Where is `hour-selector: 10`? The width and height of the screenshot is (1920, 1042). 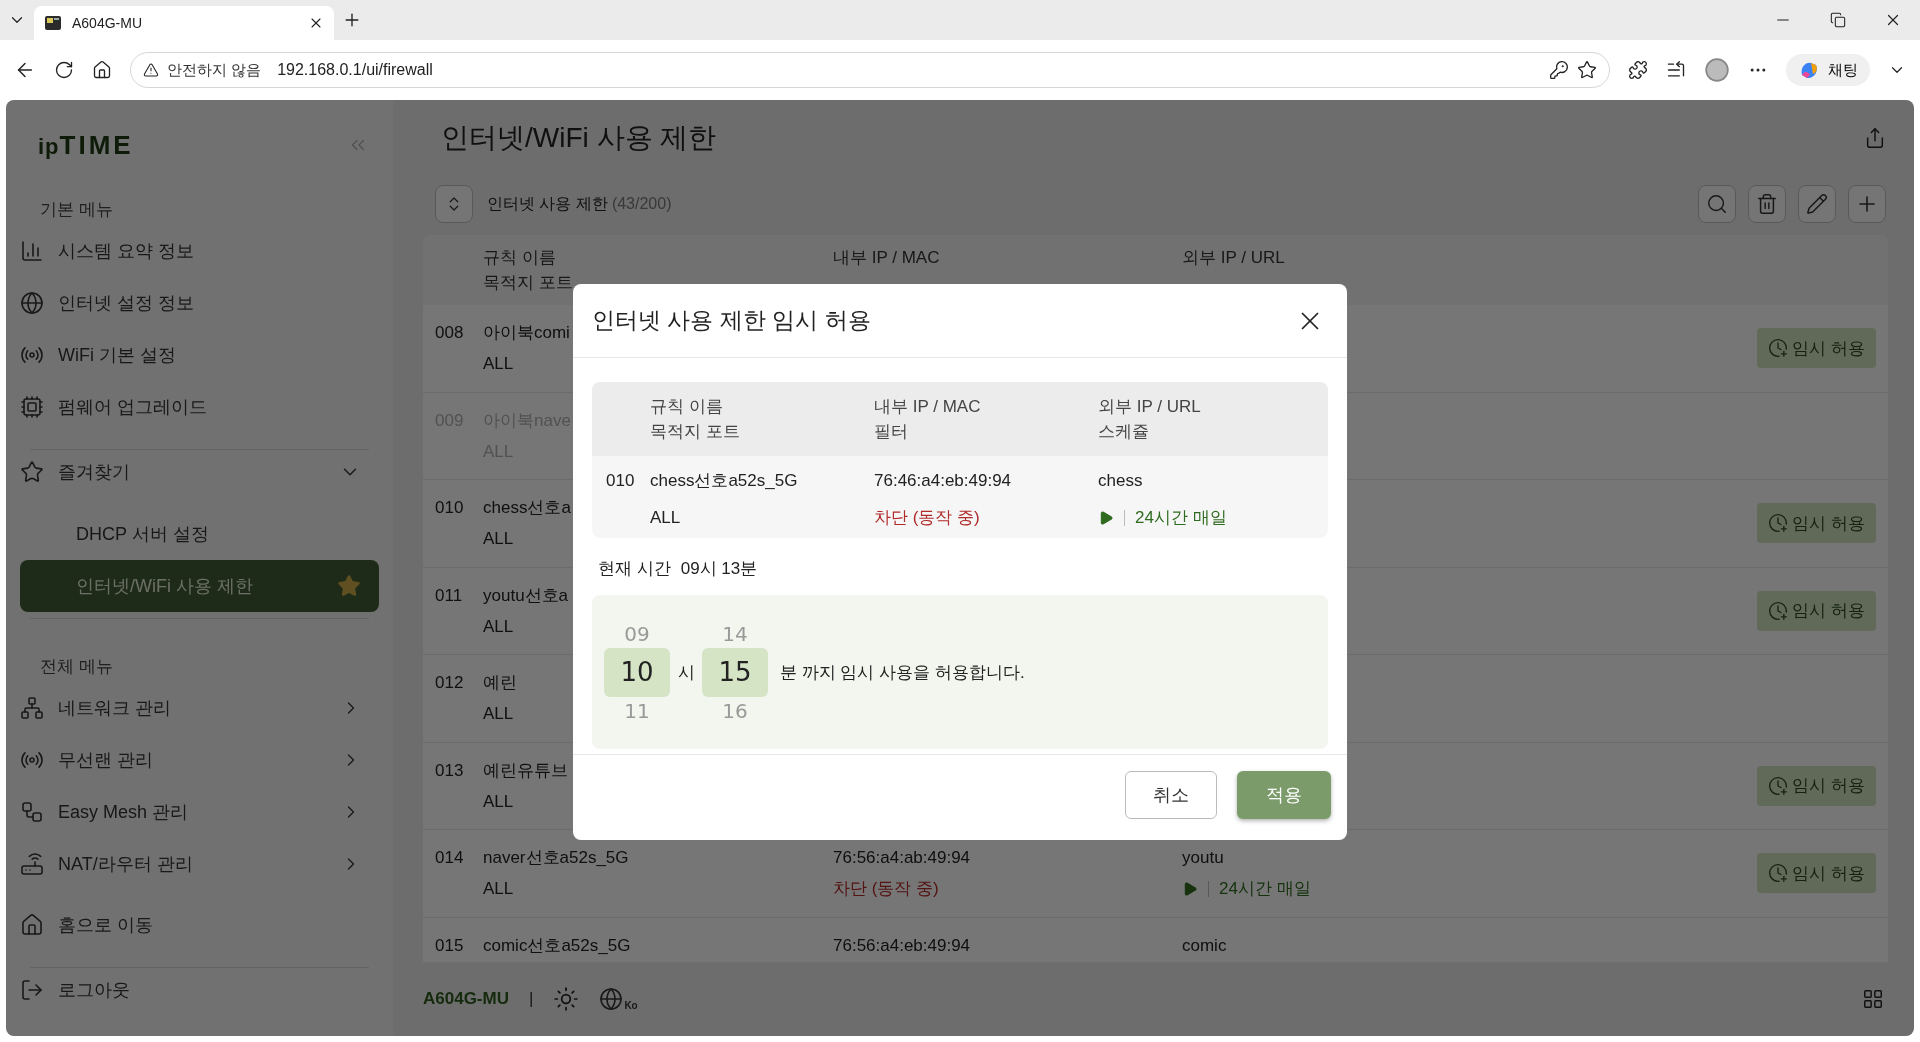 hour-selector: 10 is located at coordinates (637, 672).